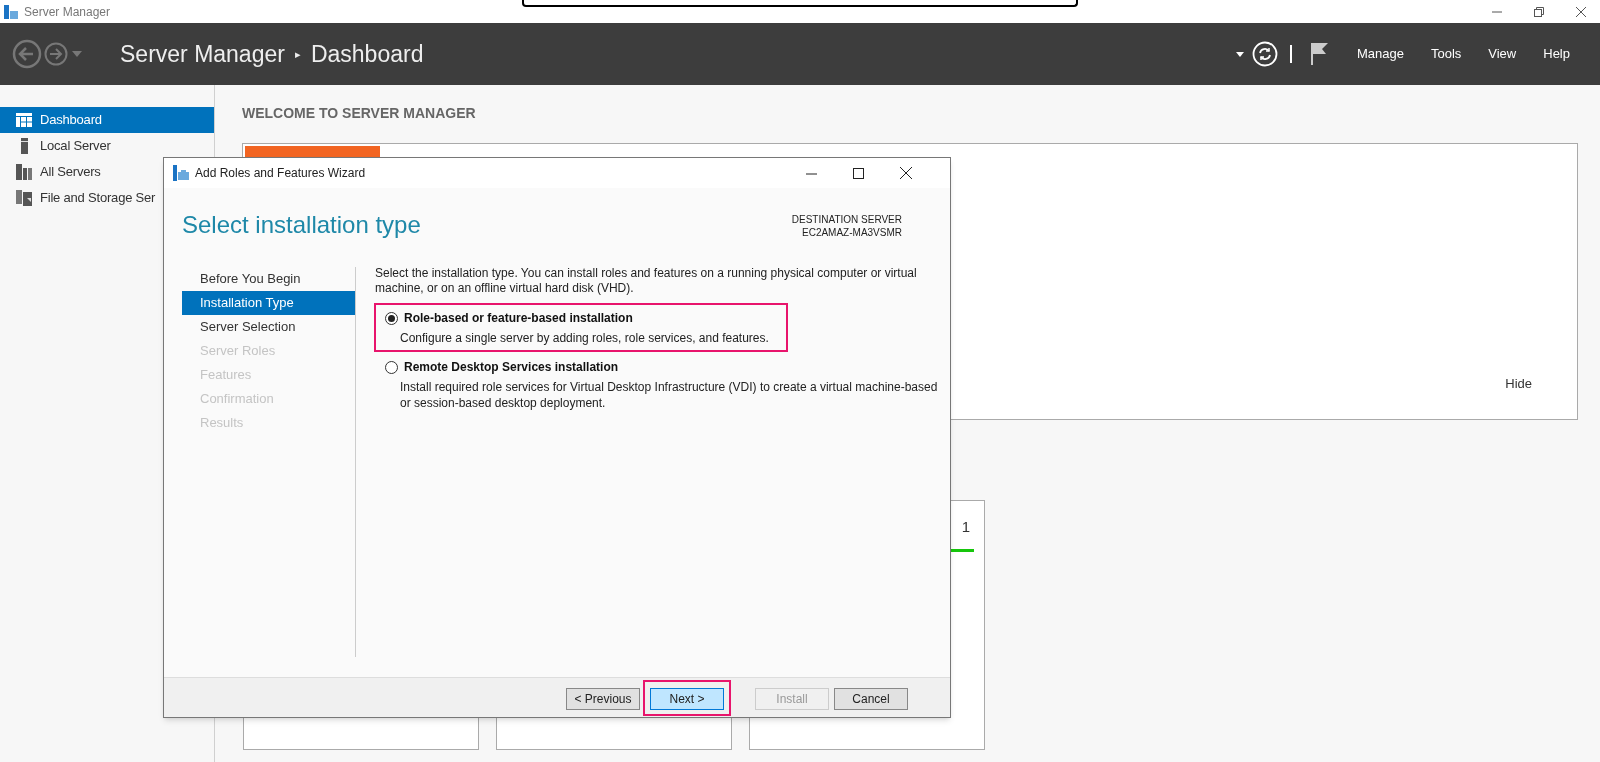 Image resolution: width=1600 pixels, height=762 pixels. Describe the element at coordinates (67, 12) in the screenshot. I see `window-title: Server Manager` at that location.